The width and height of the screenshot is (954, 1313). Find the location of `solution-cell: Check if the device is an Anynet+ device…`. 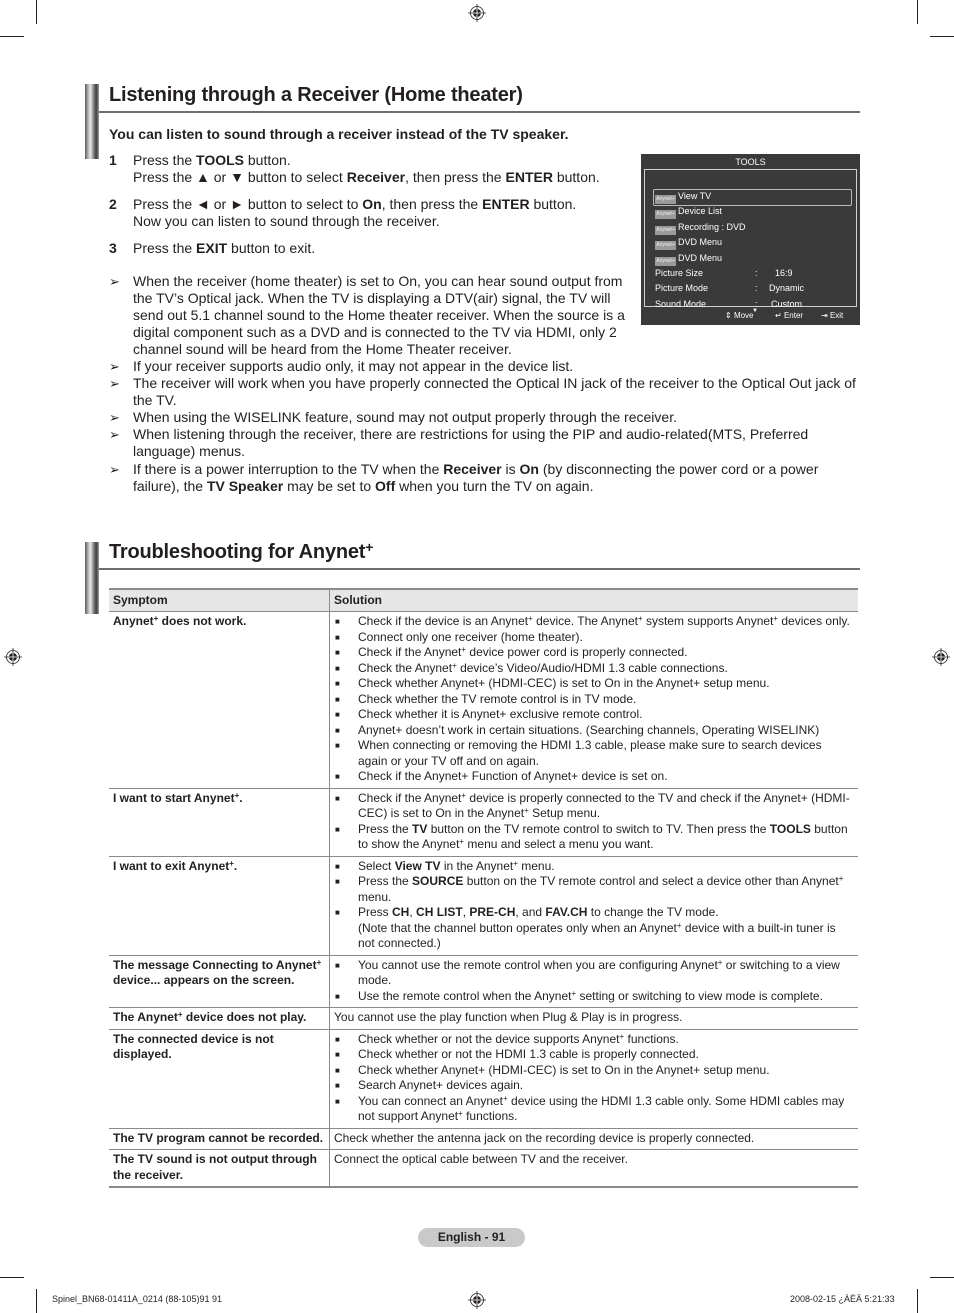

solution-cell: Check if the device is an Anynet+ device… is located at coordinates (593, 700).